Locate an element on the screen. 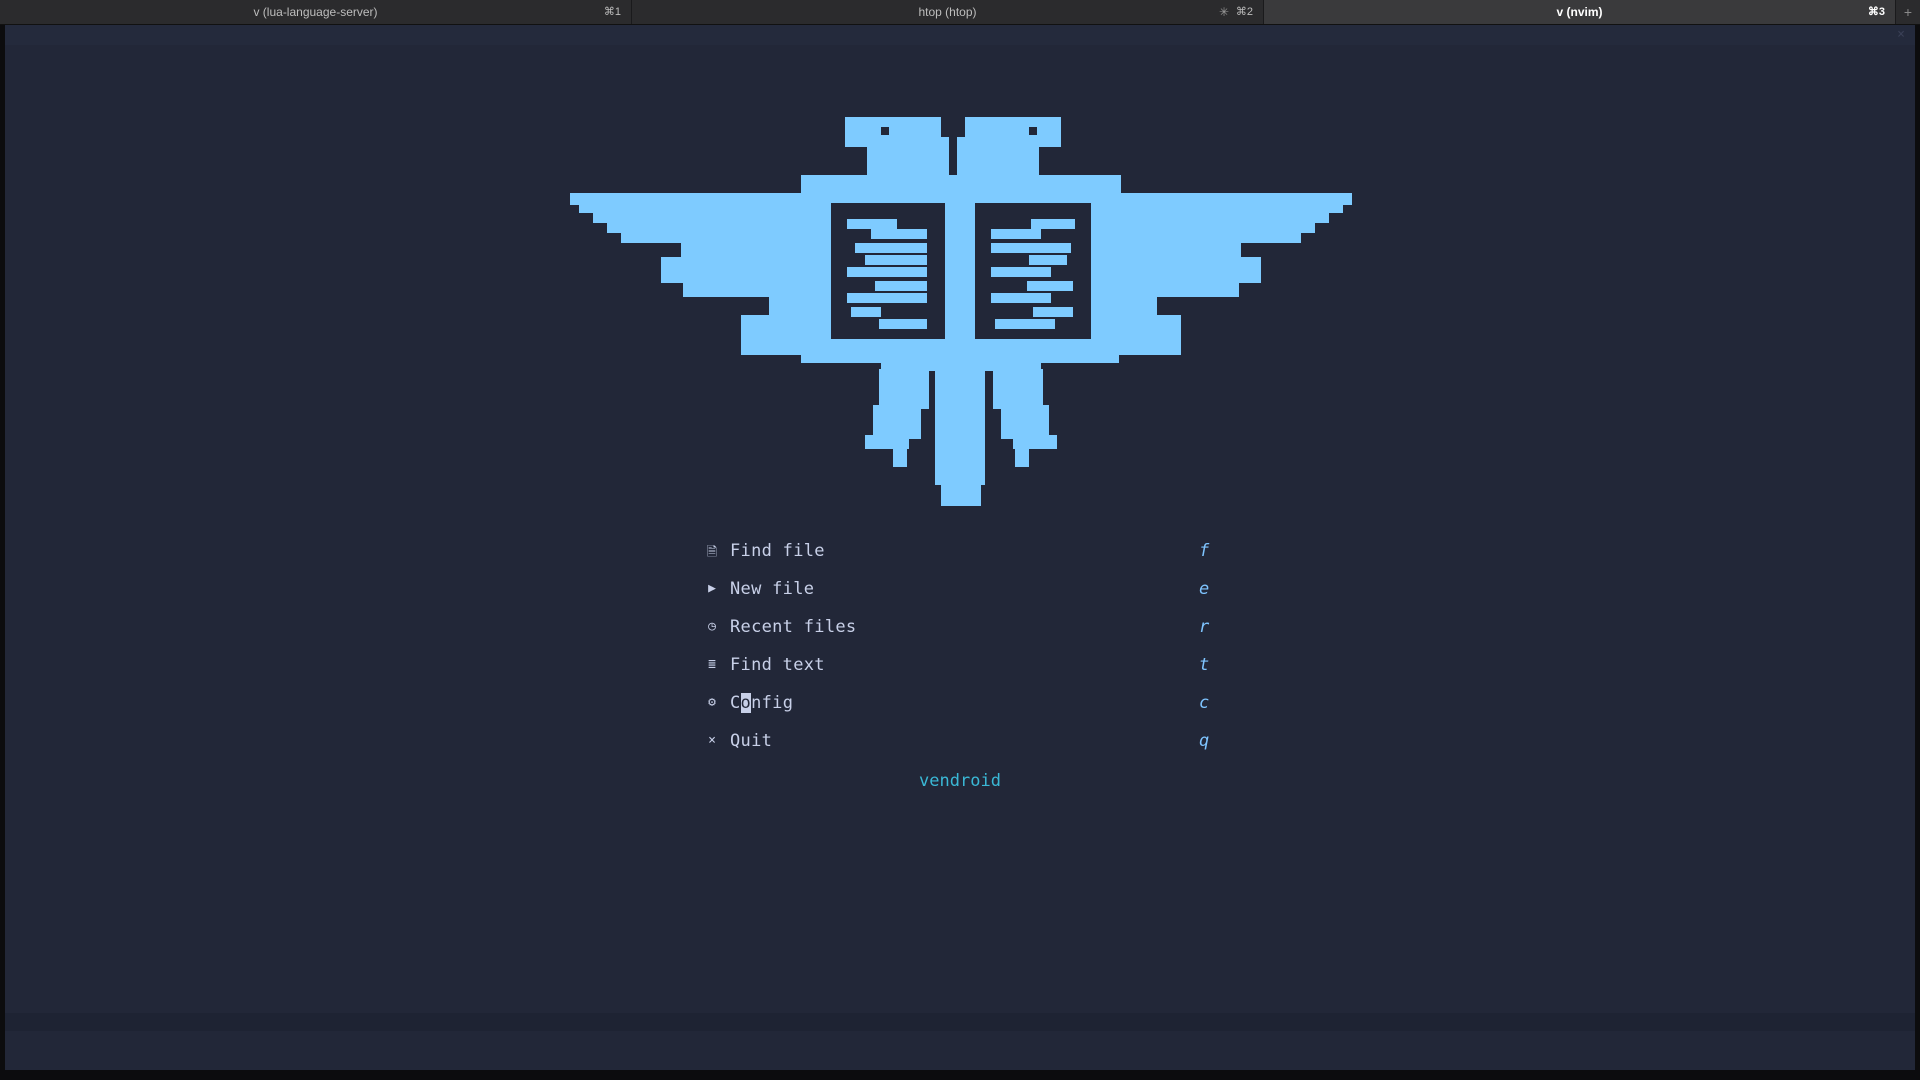 The image size is (1920, 1080). menu-item-shortcut: r is located at coordinates (1204, 627).